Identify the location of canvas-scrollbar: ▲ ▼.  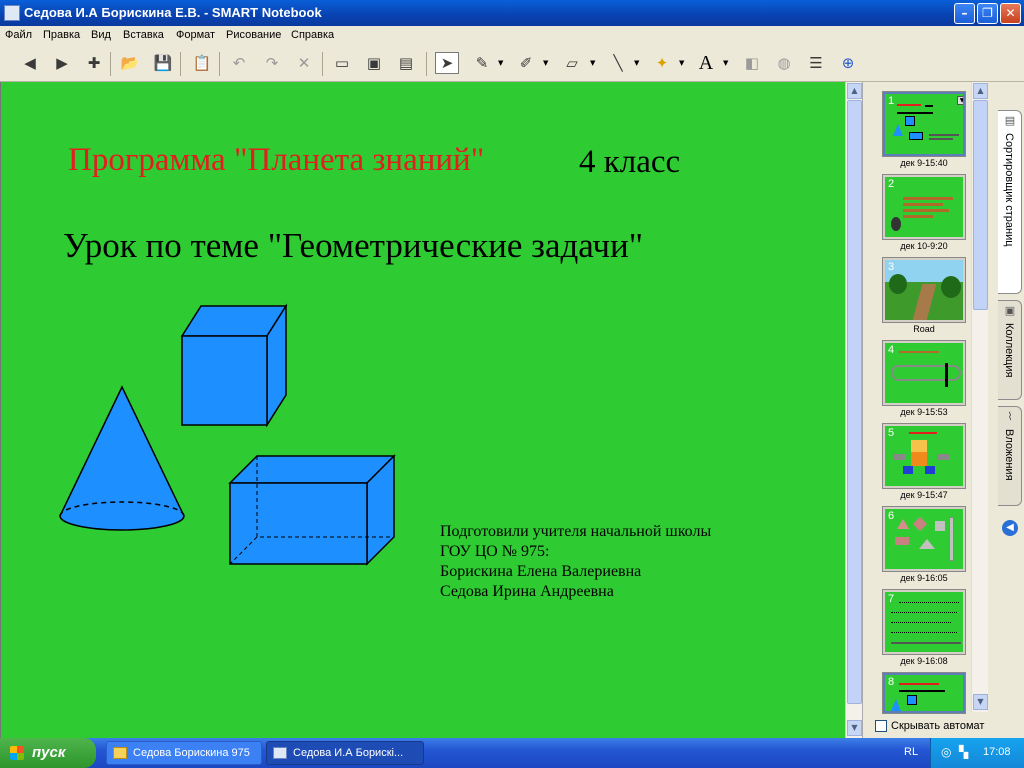
(853, 410).